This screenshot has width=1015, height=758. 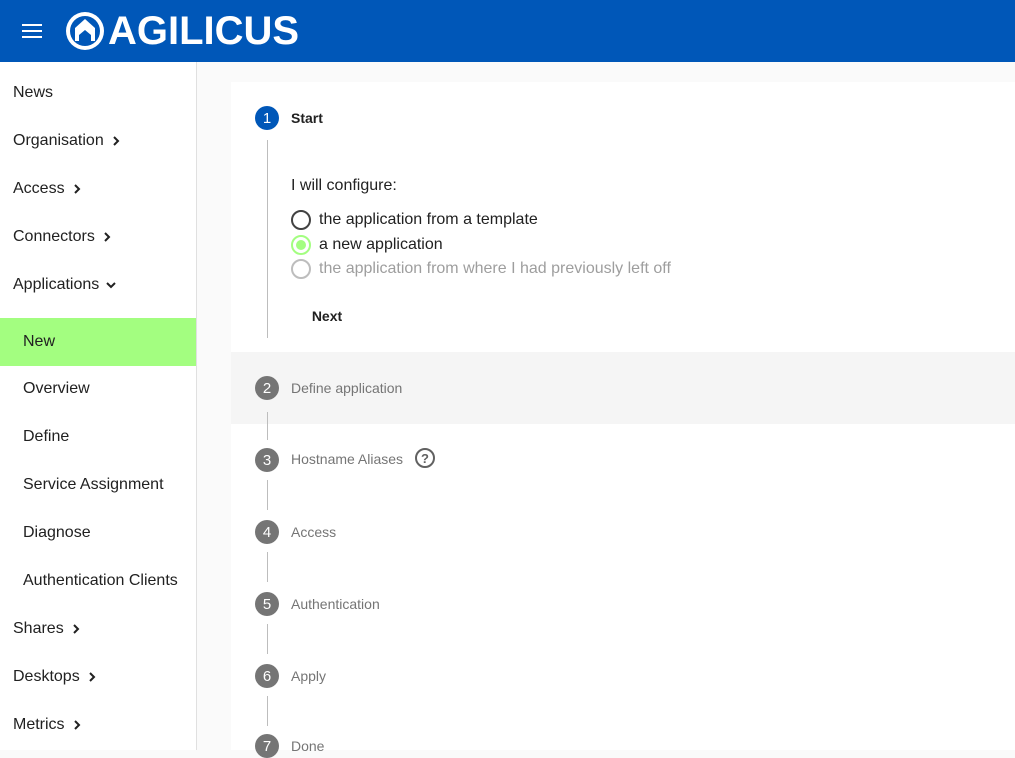 I want to click on step-1-label: Start, so click(x=307, y=118).